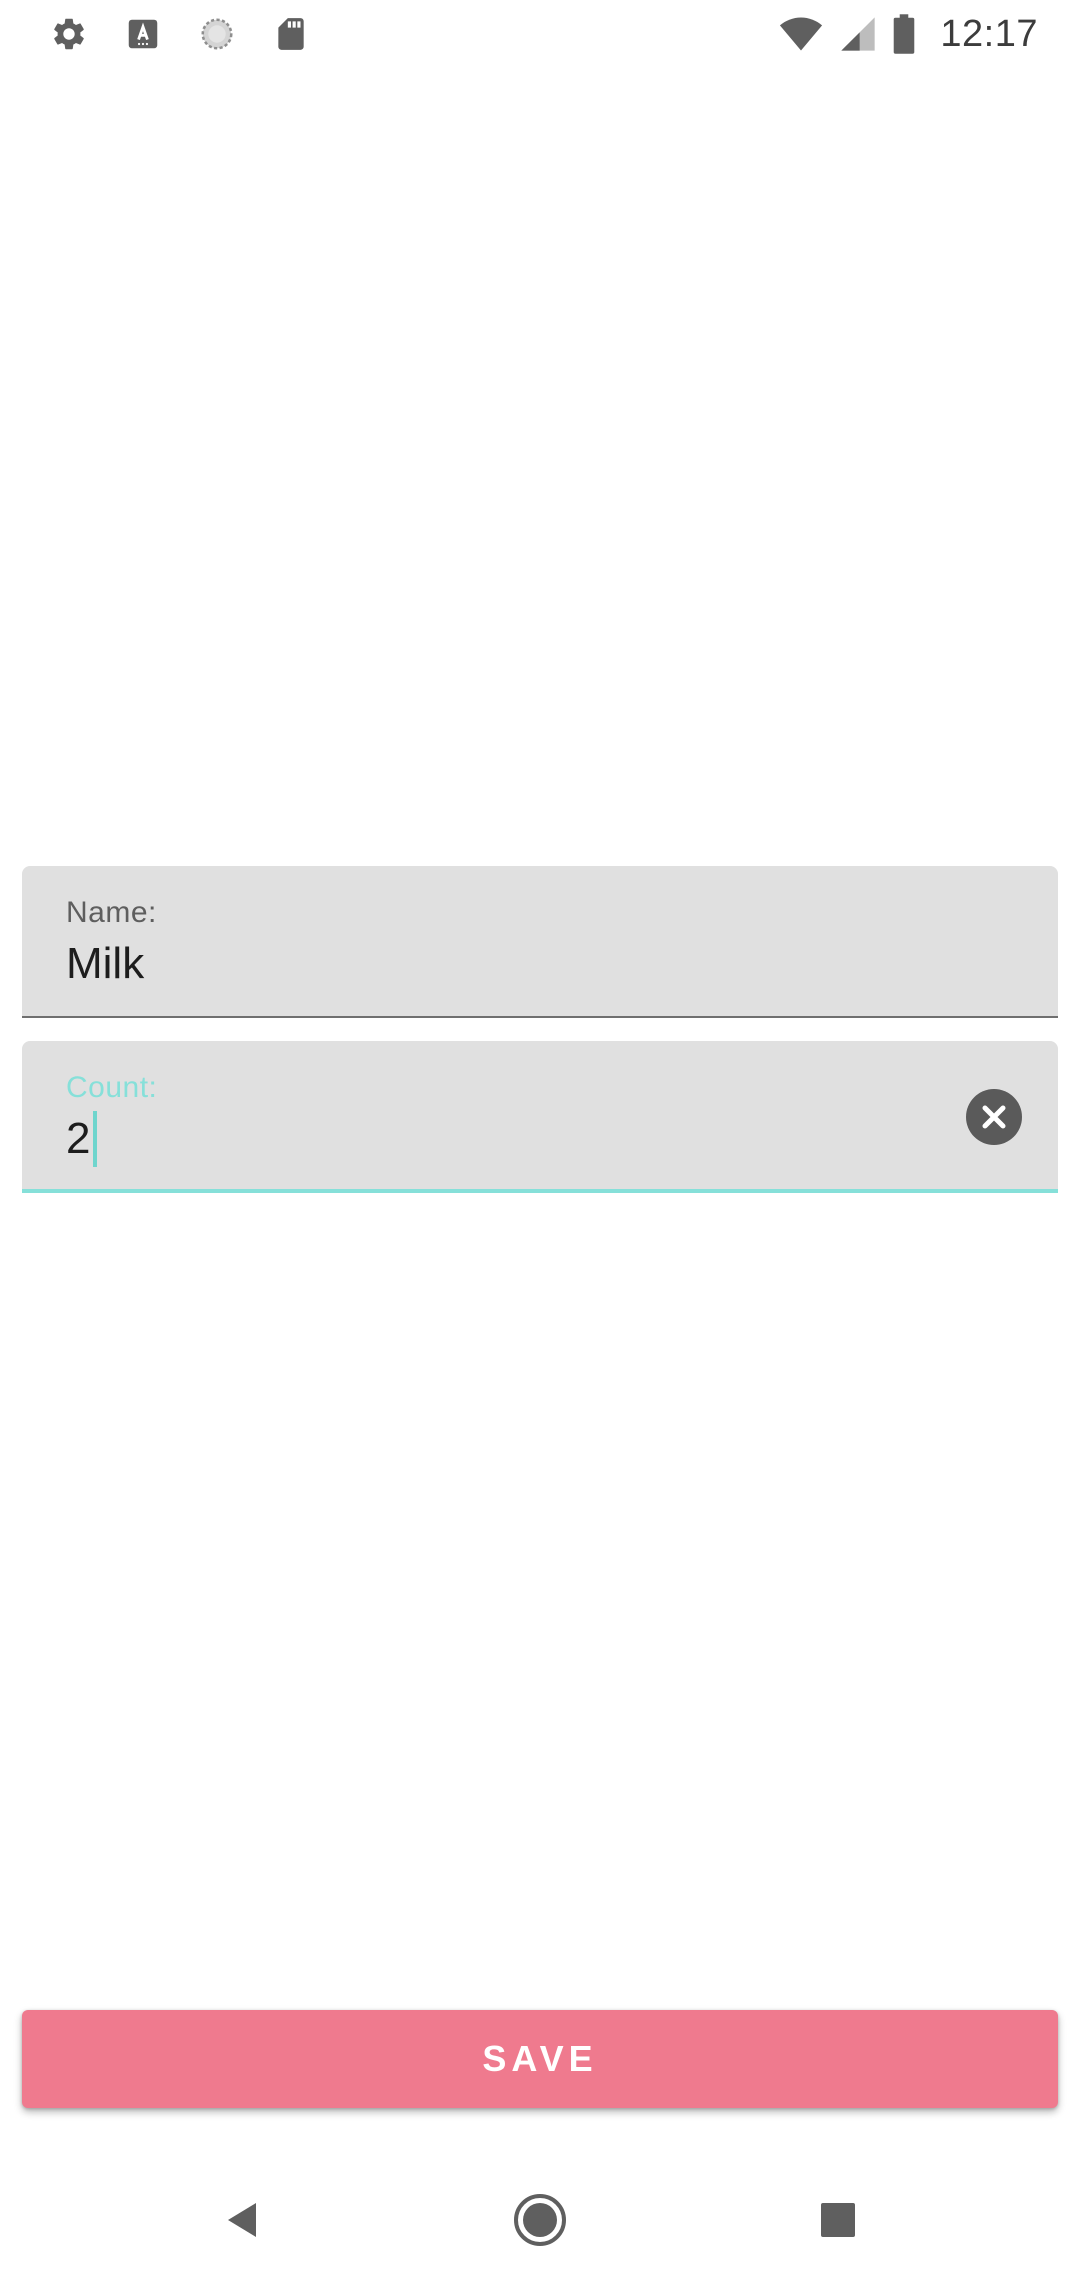 This screenshot has height=2280, width=1080. I want to click on sync-circle-icon, so click(217, 34).